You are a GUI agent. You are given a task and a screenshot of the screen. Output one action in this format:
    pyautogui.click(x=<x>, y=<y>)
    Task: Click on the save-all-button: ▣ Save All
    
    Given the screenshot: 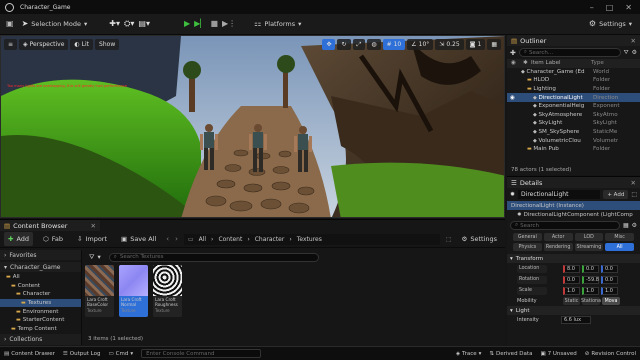 What is the action you would take?
    pyautogui.click(x=138, y=239)
    